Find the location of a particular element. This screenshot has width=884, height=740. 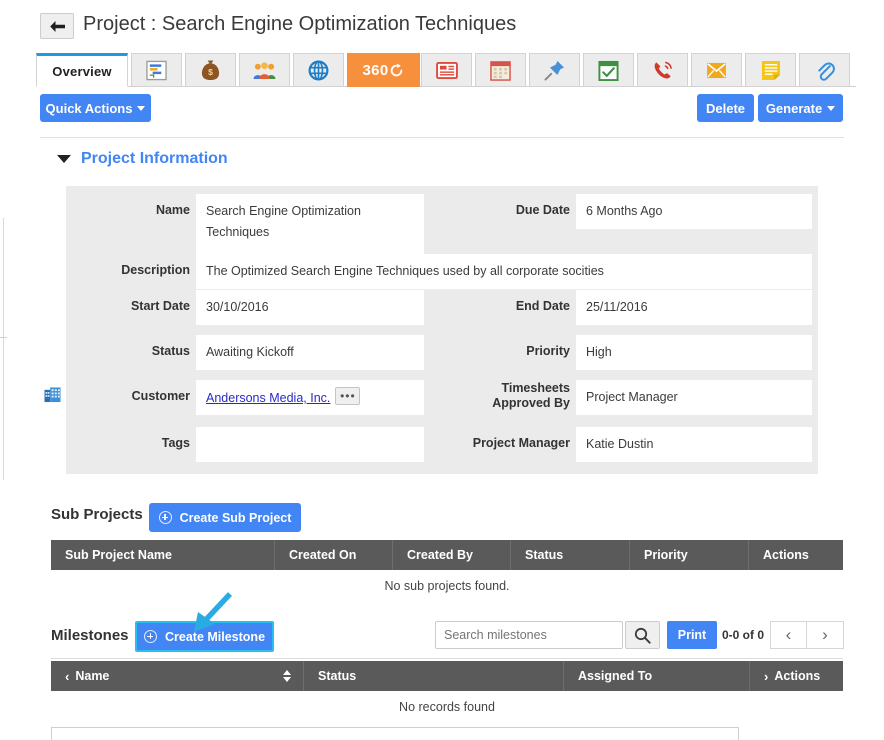

col-sub-project-name: Sub Project Name is located at coordinates (163, 555).